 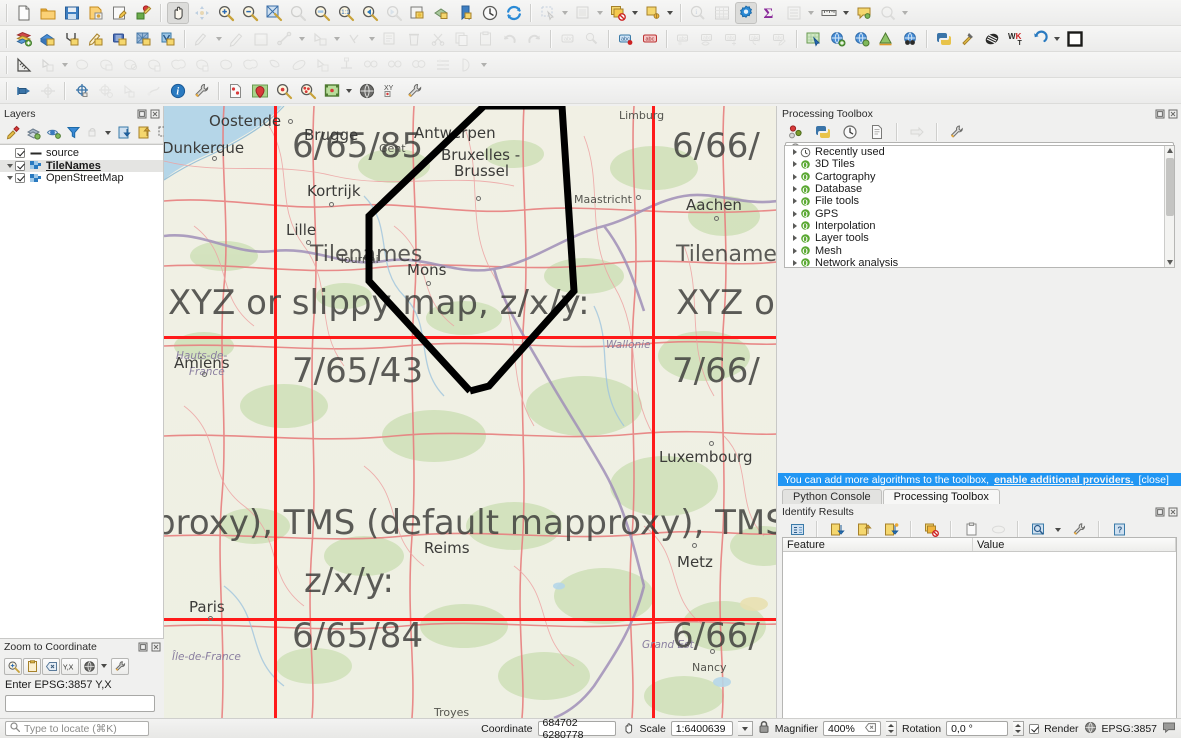 I want to click on tree-item-layer-tools: Q Layer tools, so click(x=979, y=238).